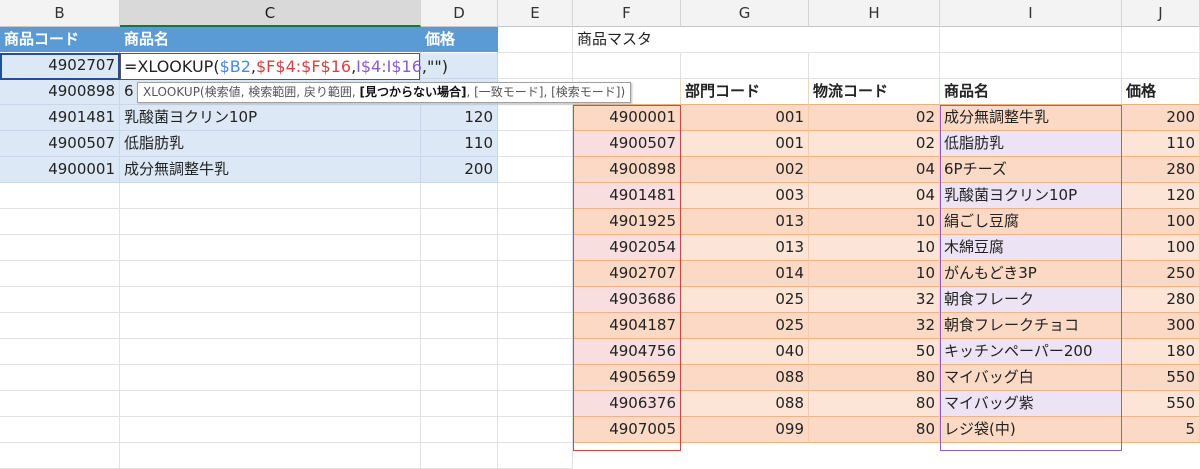  I want to click on master-cell-dept-code: 014, so click(745, 274).